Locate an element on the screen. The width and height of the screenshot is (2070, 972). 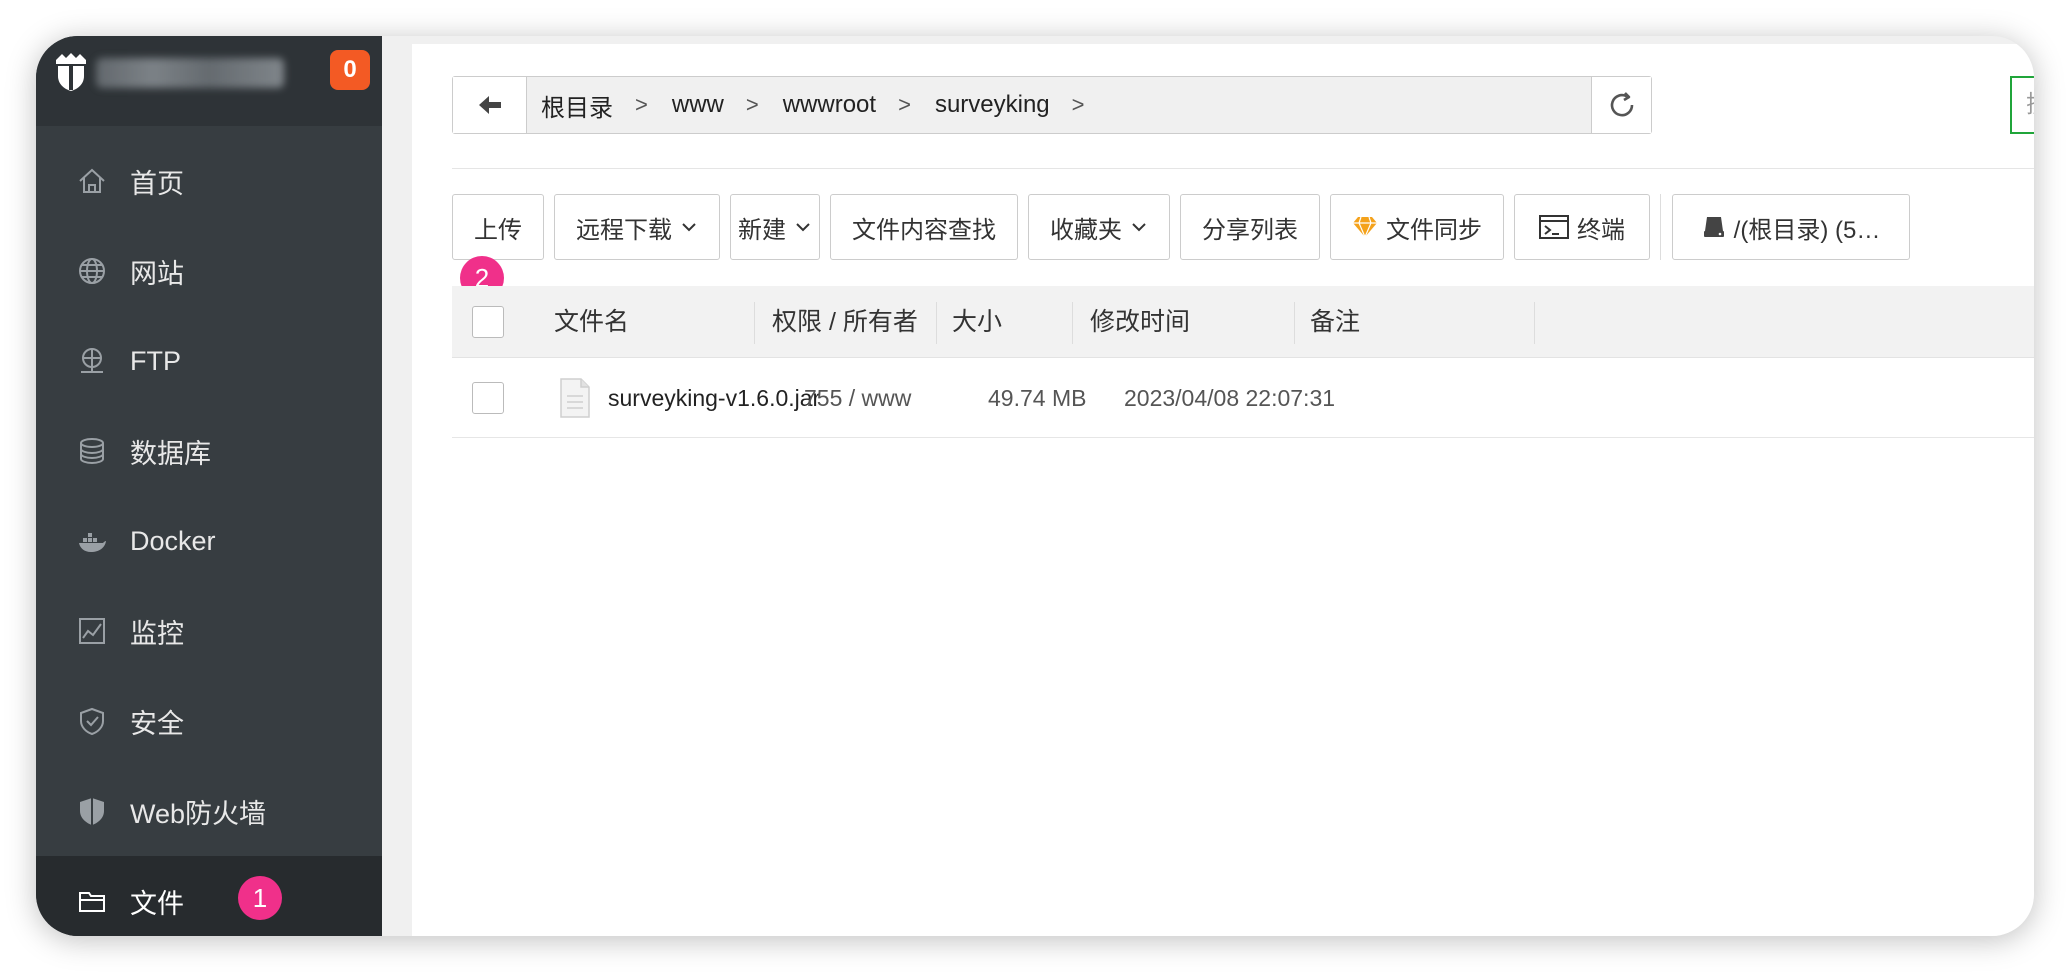
file-icon is located at coordinates (575, 398).